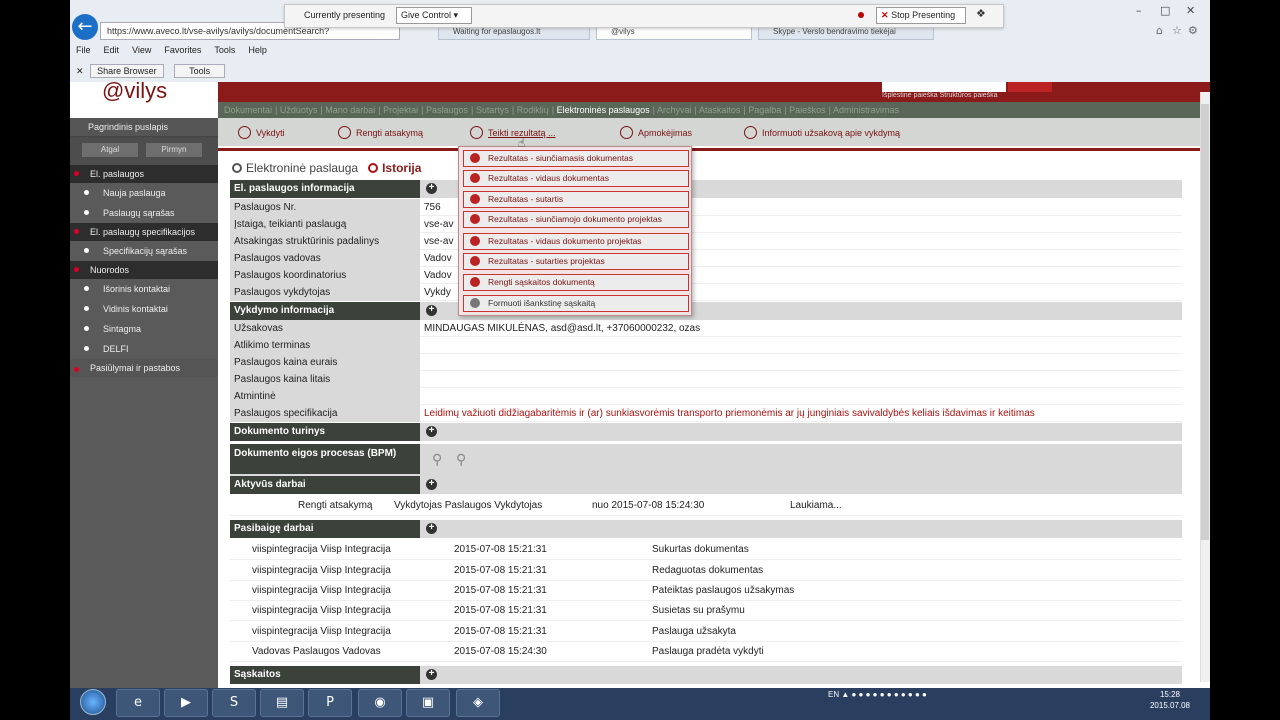  What do you see at coordinates (144, 232) in the screenshot?
I see `sidebar-group-specifications: El. paslaugų specifikacijos` at bounding box center [144, 232].